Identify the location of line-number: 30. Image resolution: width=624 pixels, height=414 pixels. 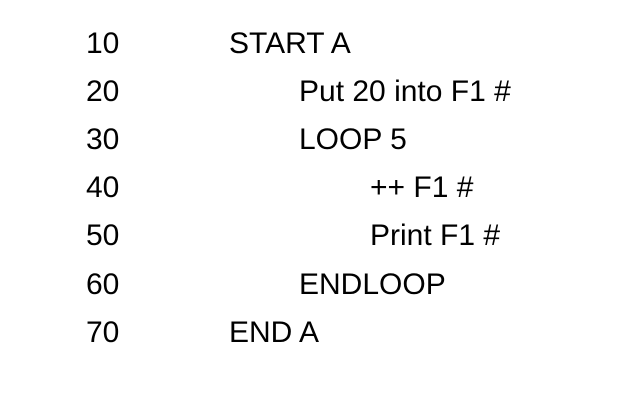
(103, 139).